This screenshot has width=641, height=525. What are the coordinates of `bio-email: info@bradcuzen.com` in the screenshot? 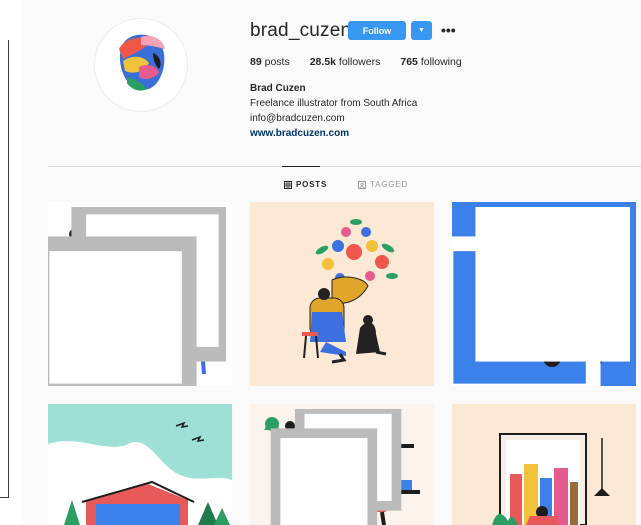 It's located at (297, 118).